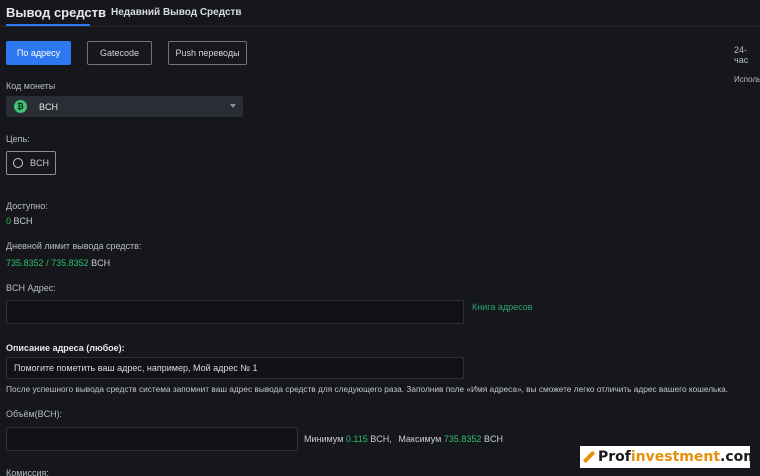 The image size is (760, 476). Describe the element at coordinates (40, 163) in the screenshot. I see `chain-option-label: BCH` at that location.